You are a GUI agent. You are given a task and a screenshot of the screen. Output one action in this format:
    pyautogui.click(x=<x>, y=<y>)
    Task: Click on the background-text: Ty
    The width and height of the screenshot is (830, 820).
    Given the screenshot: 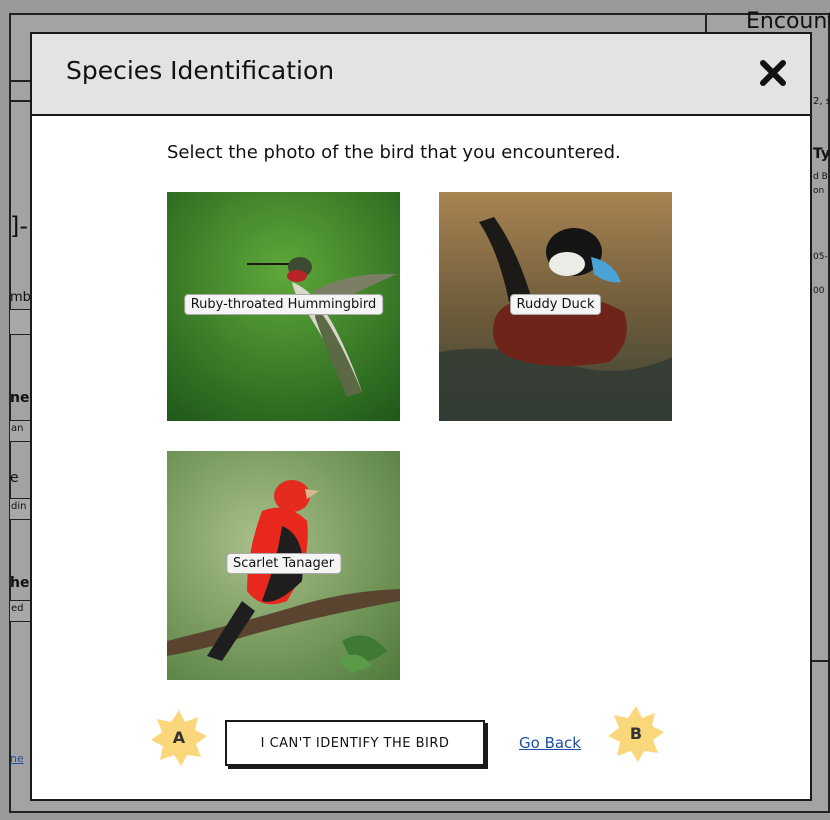 What is the action you would take?
    pyautogui.click(x=821, y=154)
    